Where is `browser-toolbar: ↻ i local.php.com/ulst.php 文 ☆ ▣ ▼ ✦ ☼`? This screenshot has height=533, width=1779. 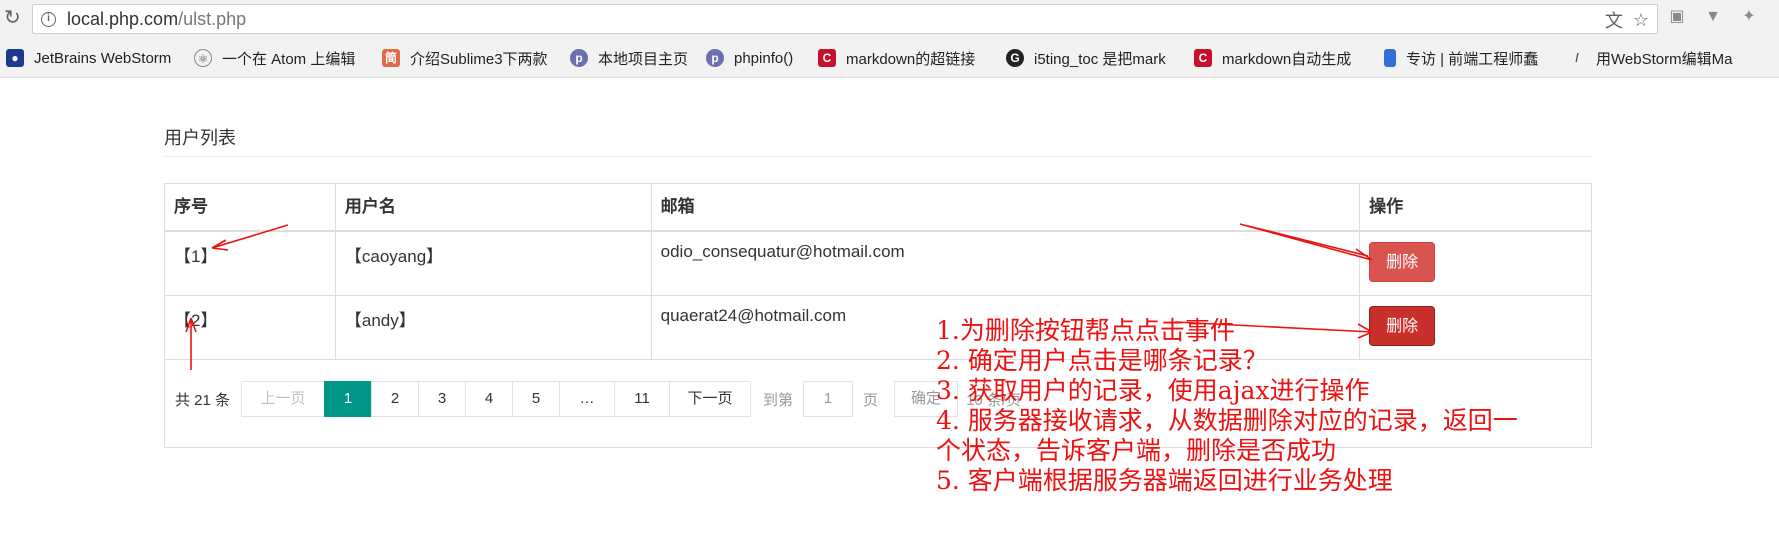
browser-toolbar: ↻ i local.php.com/ulst.php 文 ☆ ▣ ▼ ✦ ☼ is located at coordinates (889, 19).